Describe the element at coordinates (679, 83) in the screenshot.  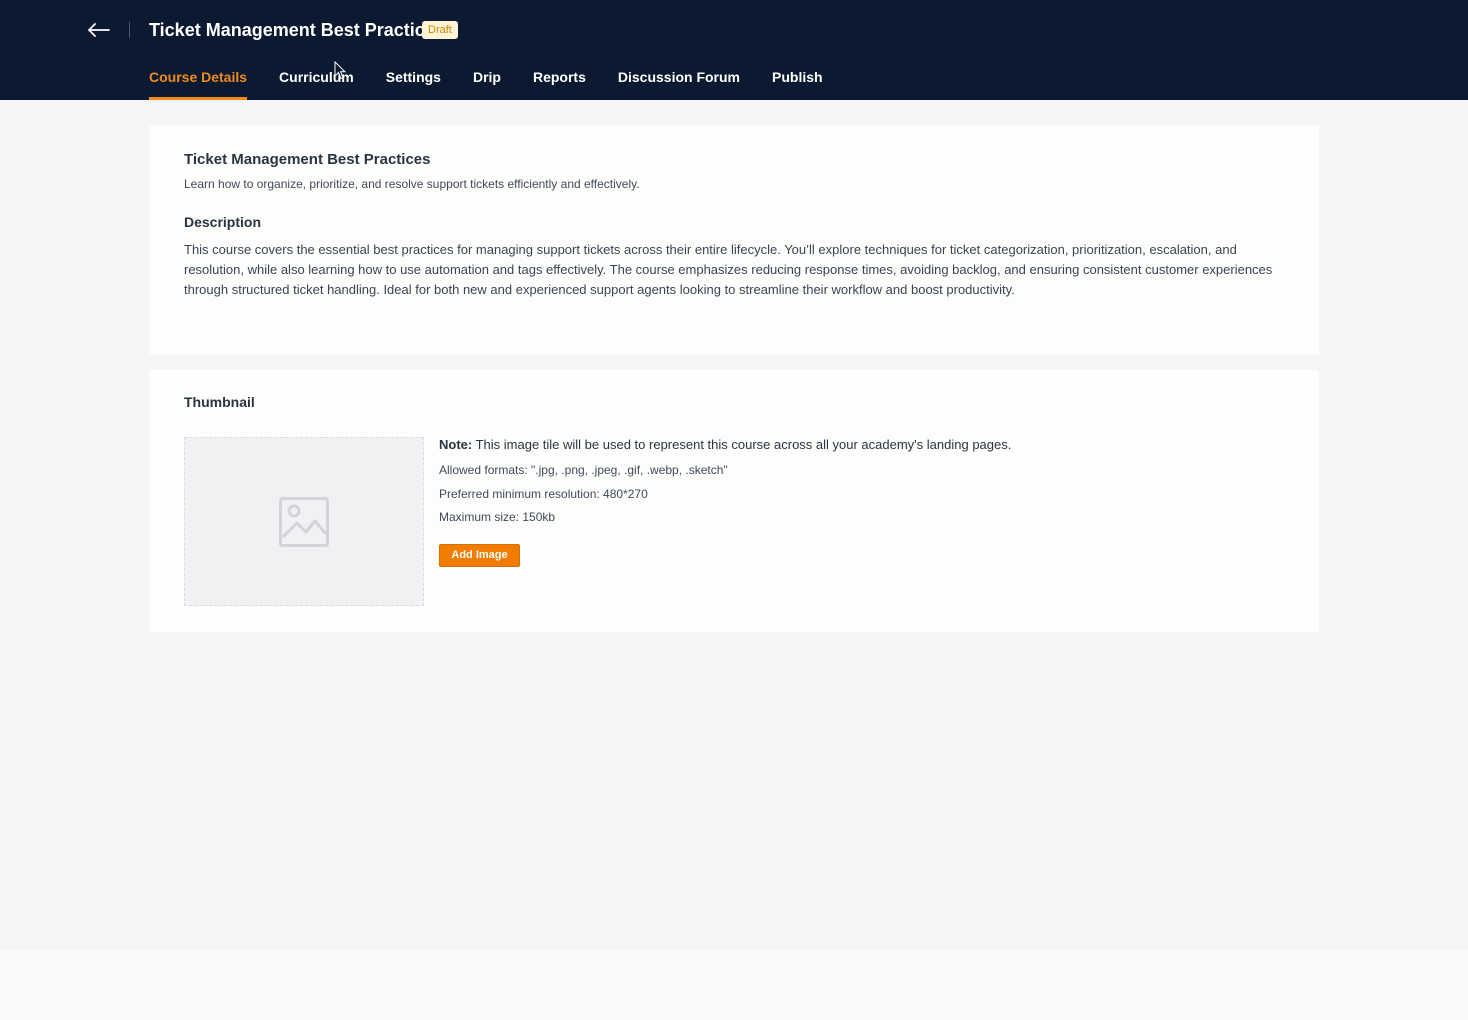
I see `tab-discussion-forum: Discussion Forum` at that location.